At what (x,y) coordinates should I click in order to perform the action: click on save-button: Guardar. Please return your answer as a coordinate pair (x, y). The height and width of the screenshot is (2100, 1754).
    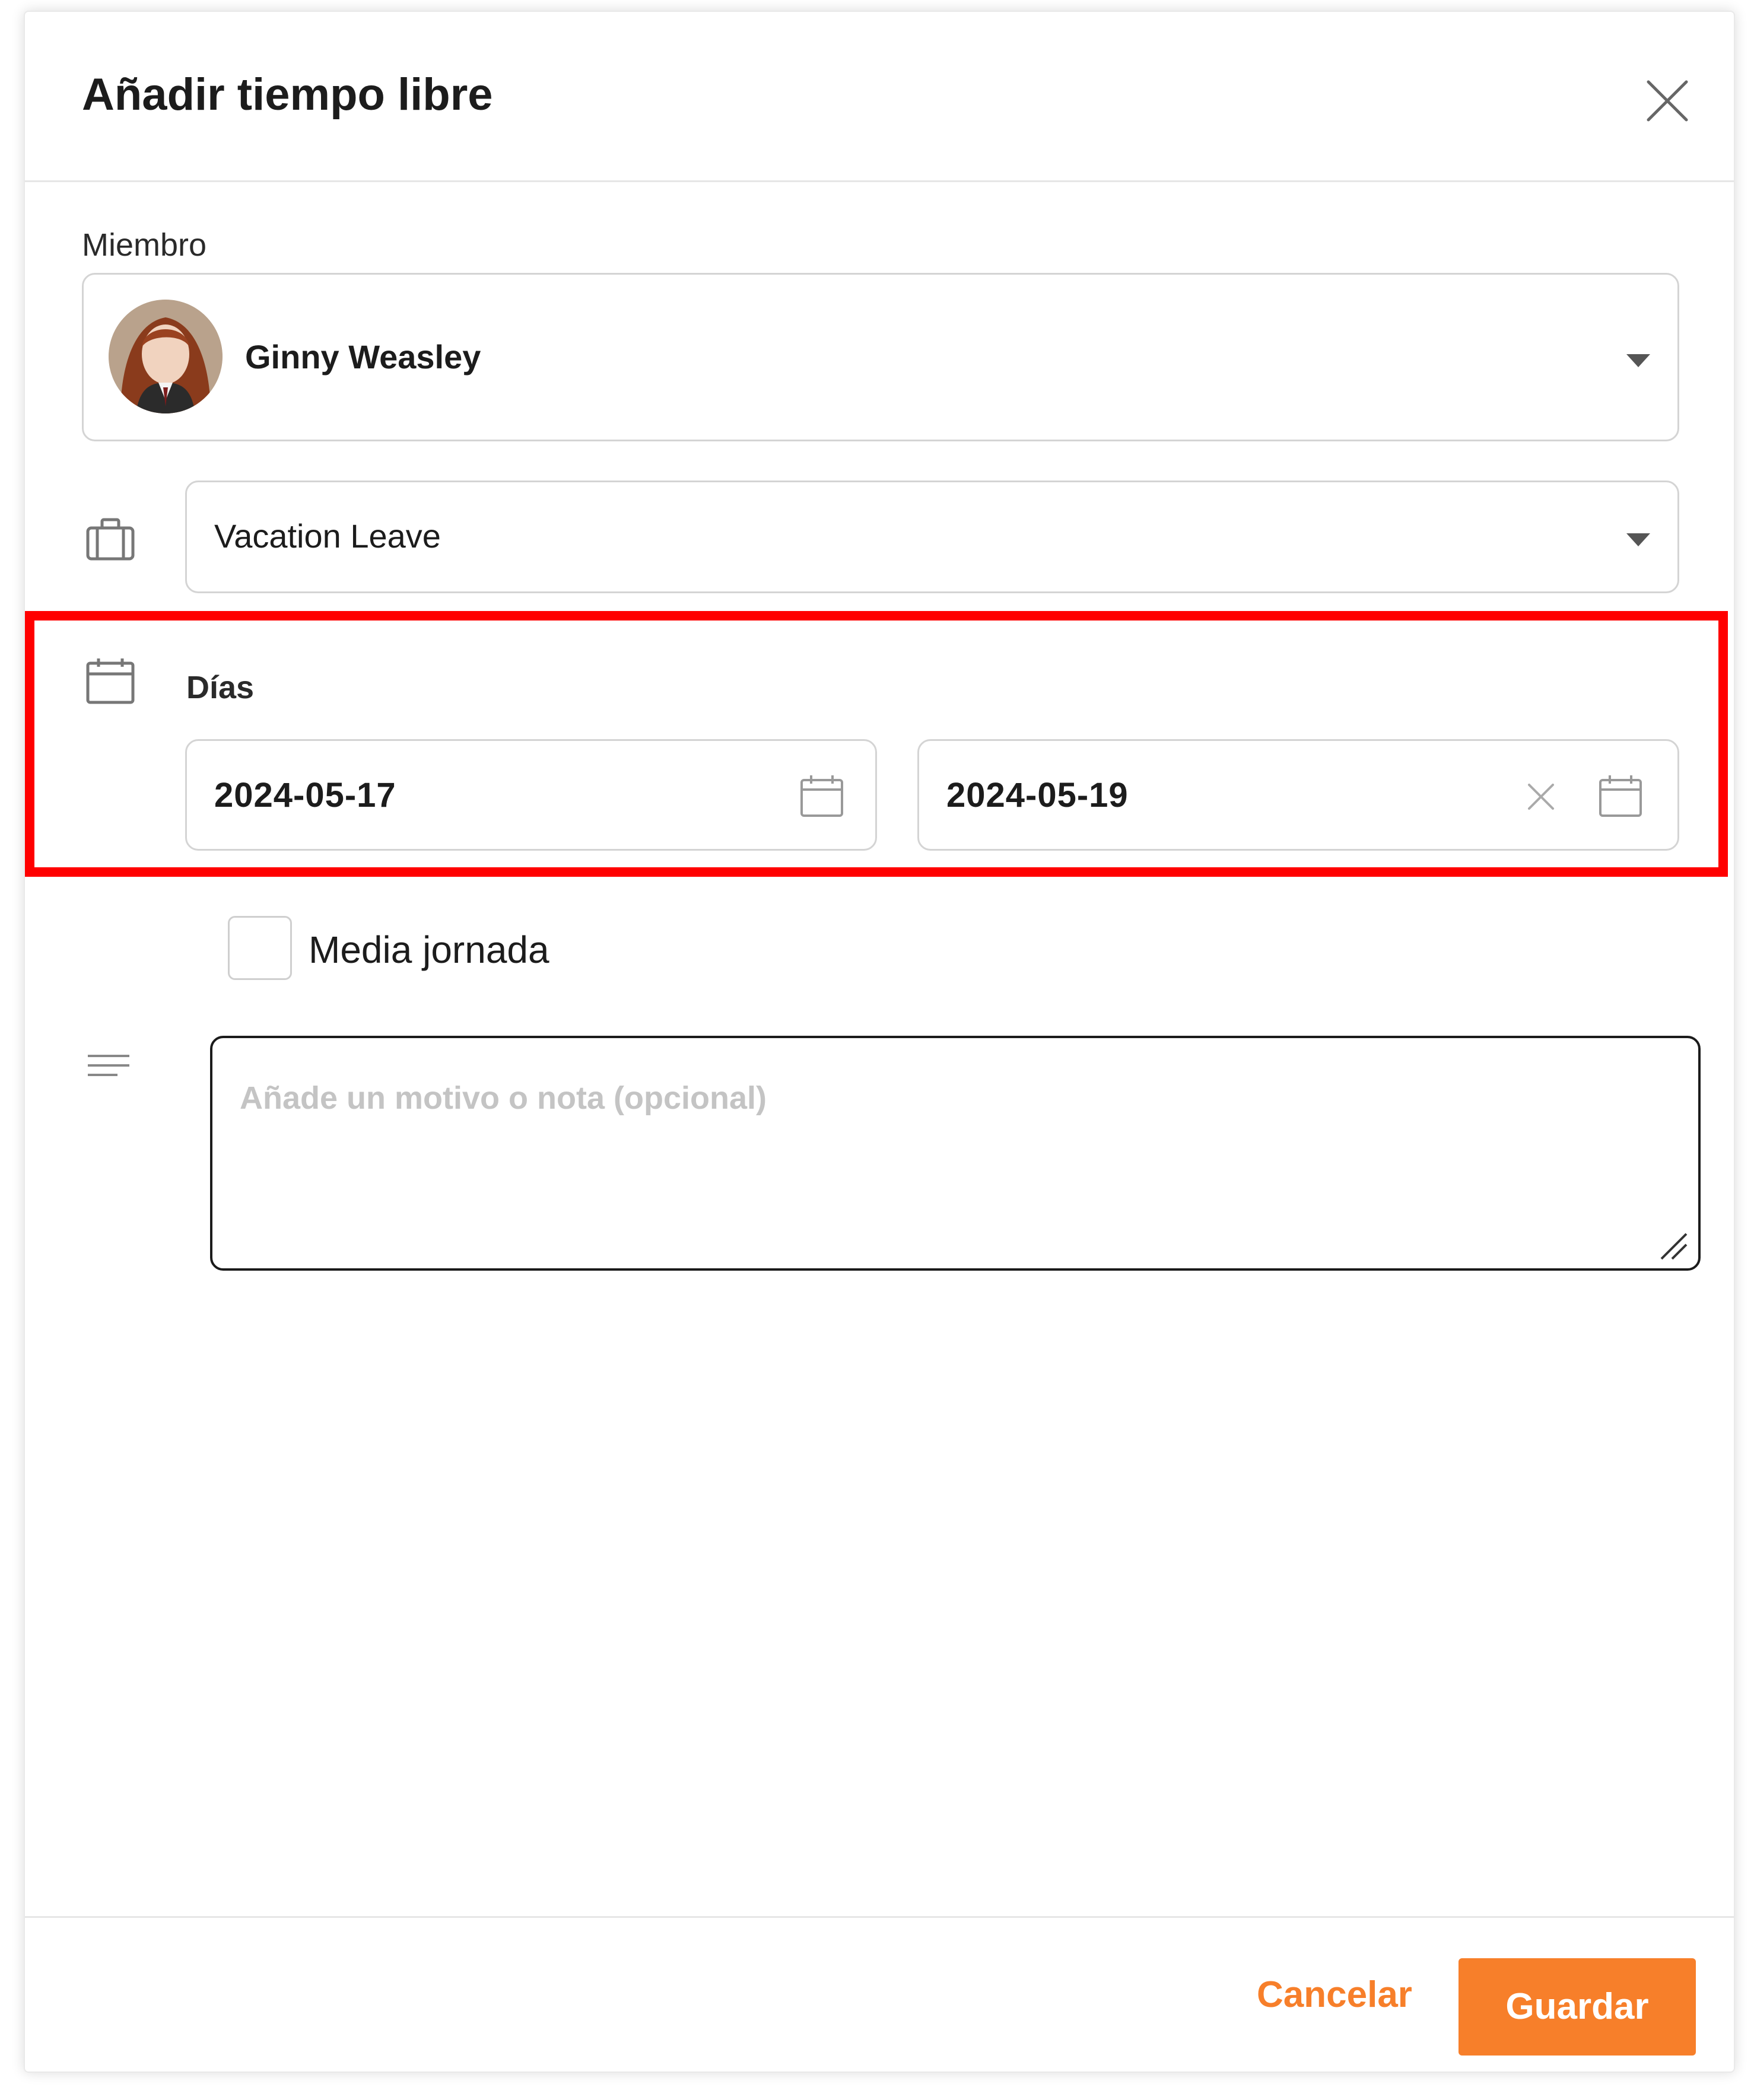
    Looking at the image, I should click on (1578, 2007).